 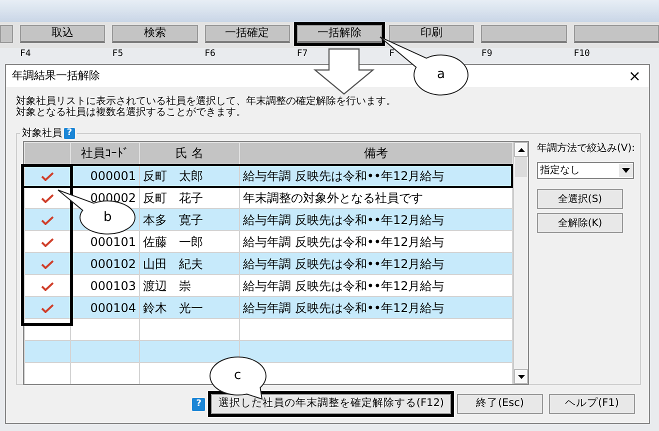 I want to click on table-cell: 000104, so click(x=105, y=307).